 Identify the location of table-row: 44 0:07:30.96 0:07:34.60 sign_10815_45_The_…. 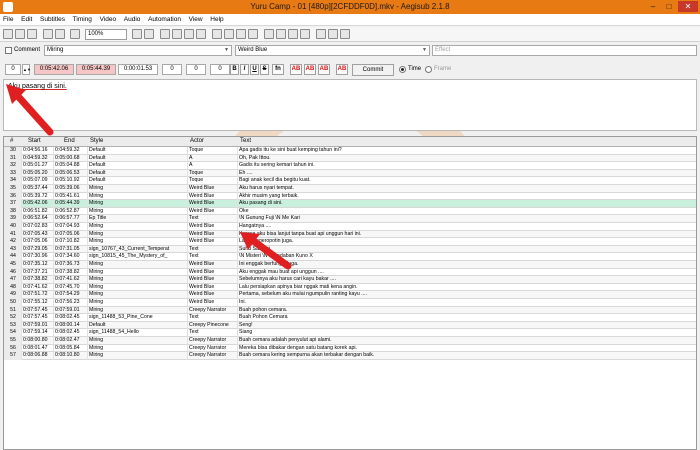
(350, 257).